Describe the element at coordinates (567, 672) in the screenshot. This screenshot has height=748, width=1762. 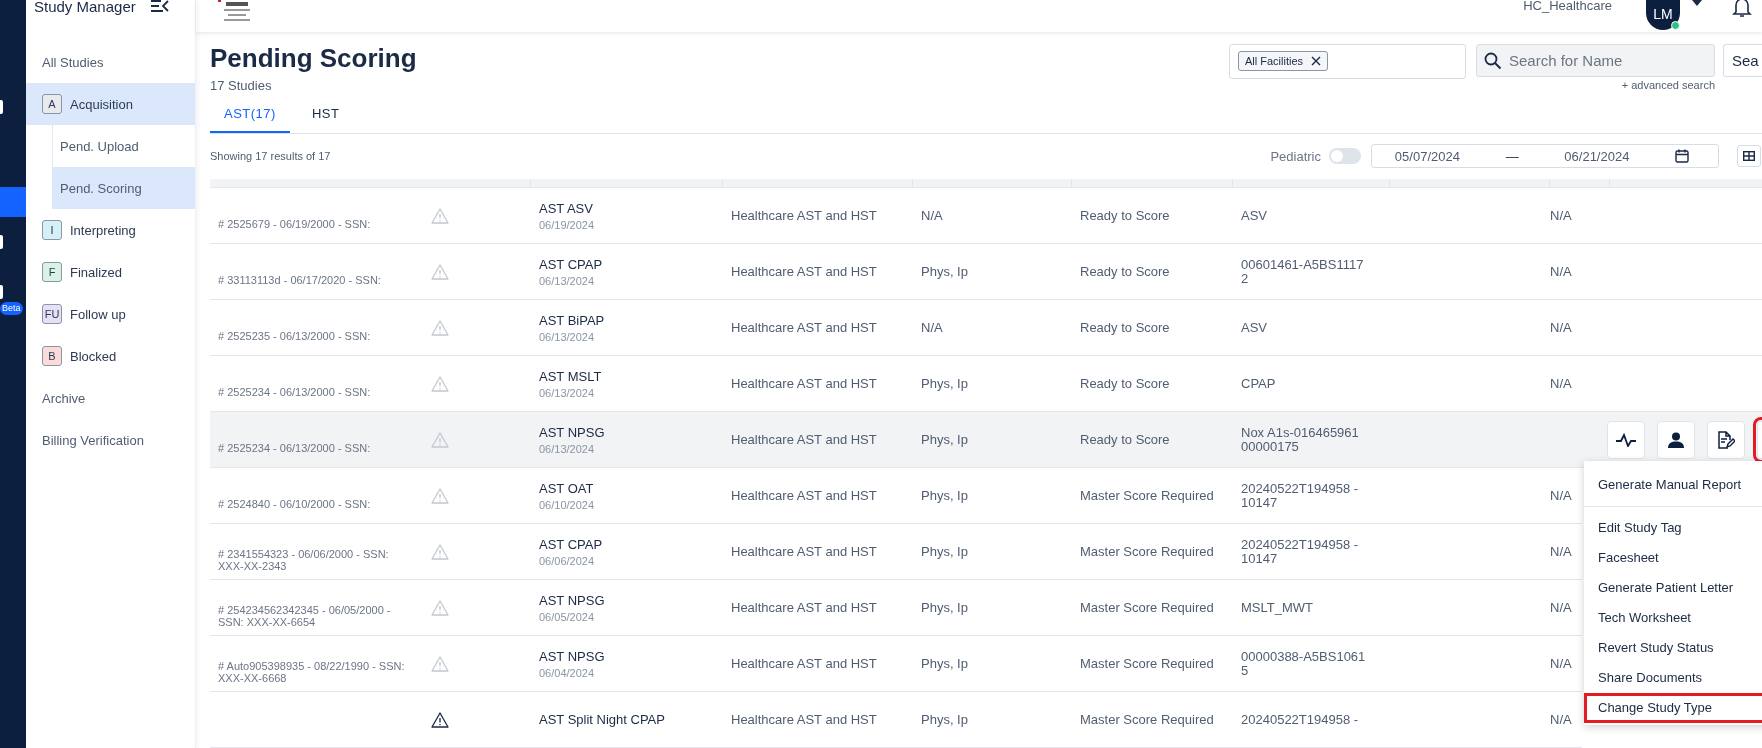
I see `study-date: 06/04/2024` at that location.